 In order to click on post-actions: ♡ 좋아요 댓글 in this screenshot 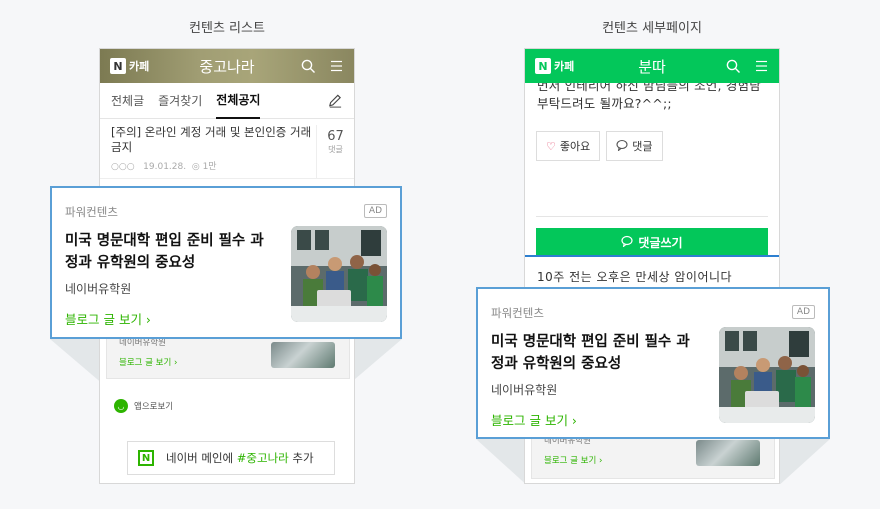, I will do `click(652, 146)`.